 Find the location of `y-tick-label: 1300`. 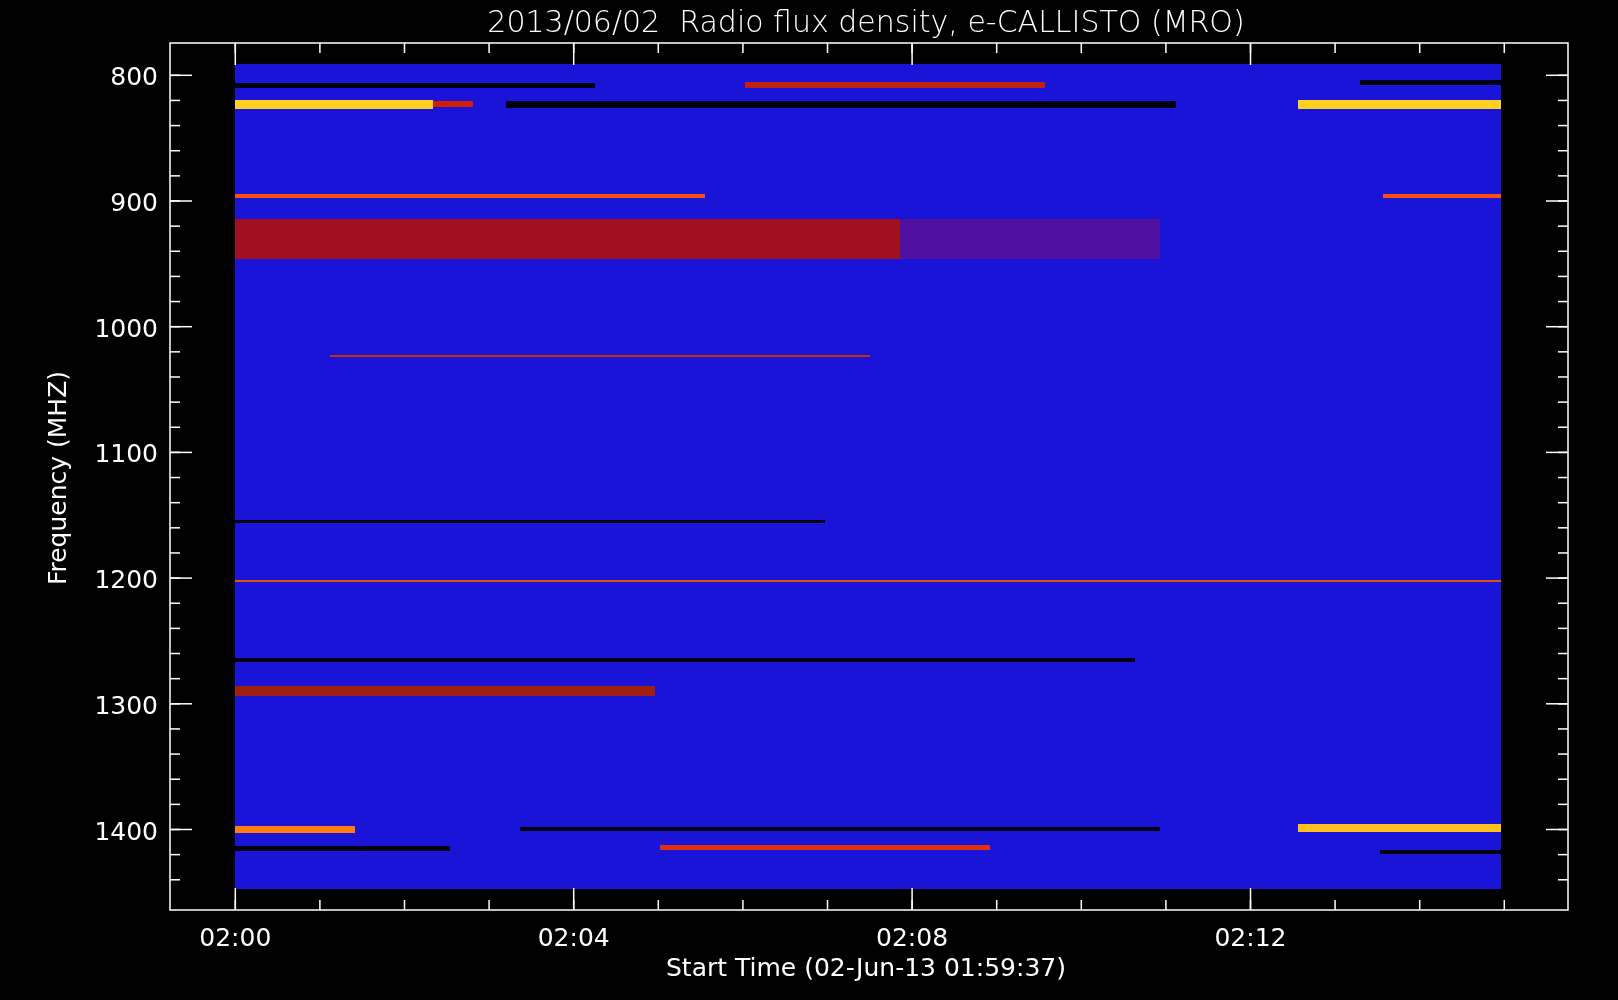

y-tick-label: 1300 is located at coordinates (126, 705).